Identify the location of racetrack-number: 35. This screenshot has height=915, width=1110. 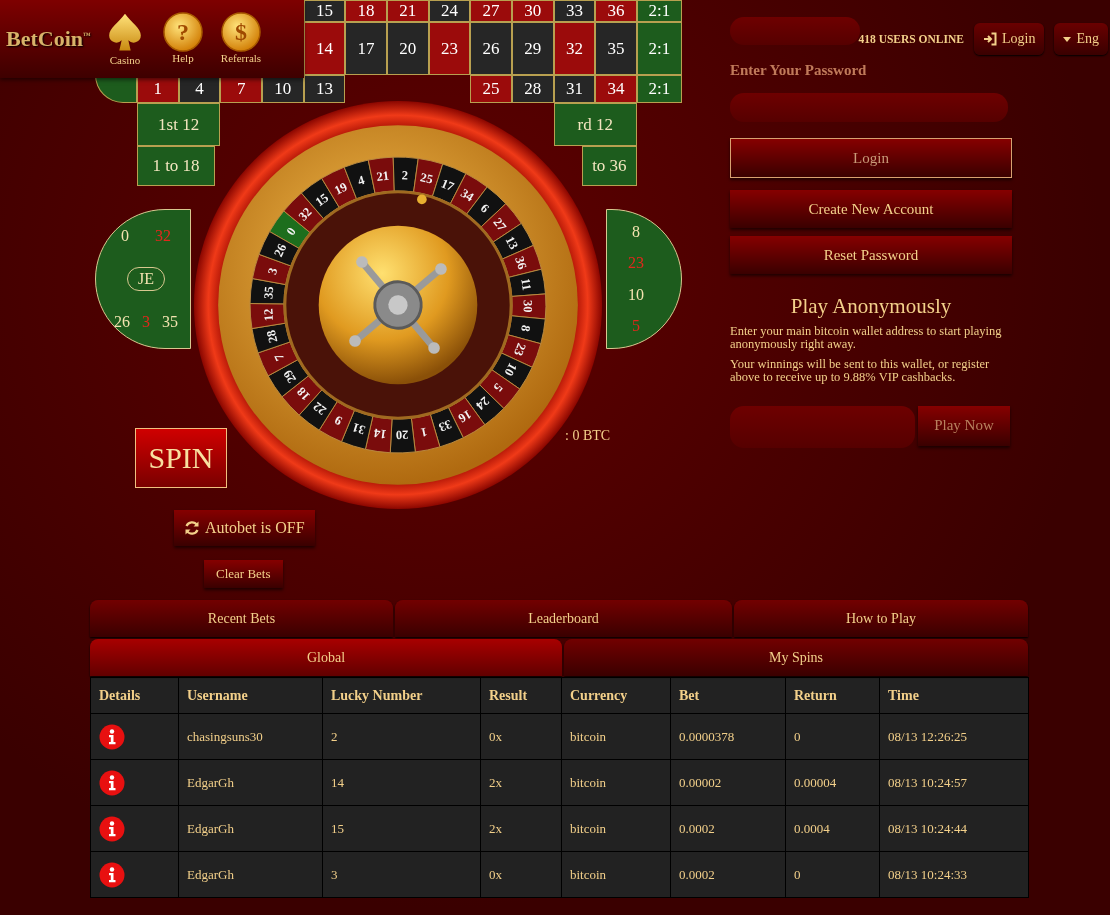
(170, 322).